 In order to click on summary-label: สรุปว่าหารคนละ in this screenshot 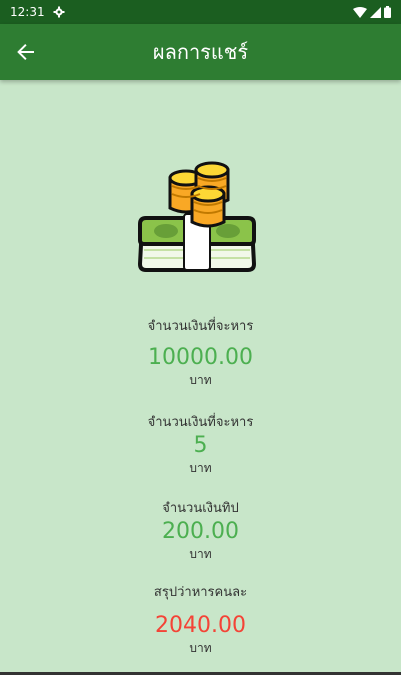, I will do `click(200, 592)`.